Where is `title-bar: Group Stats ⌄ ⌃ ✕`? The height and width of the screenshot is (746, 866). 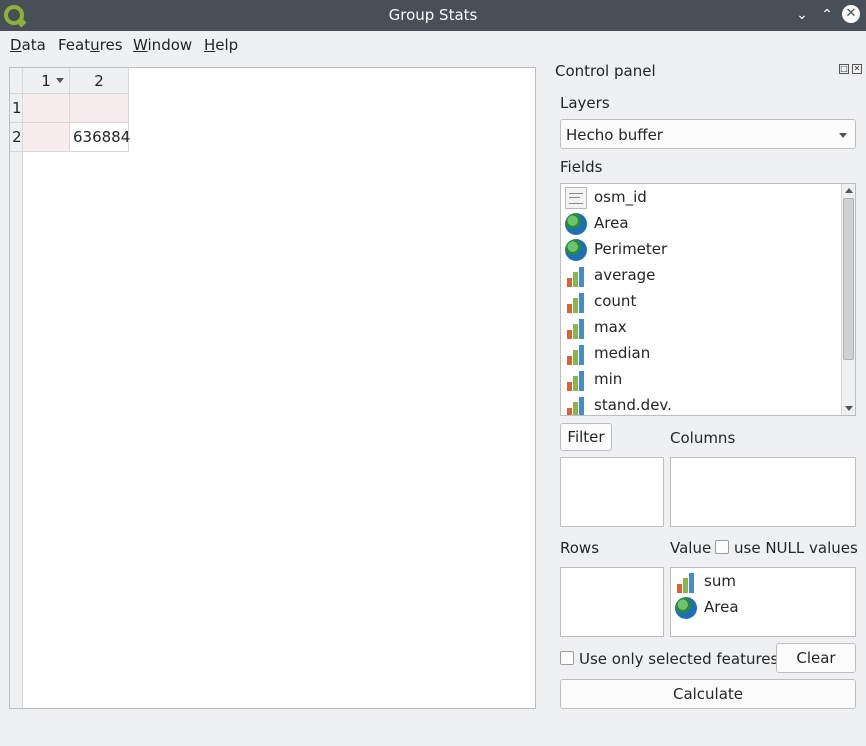
title-bar: Group Stats ⌄ ⌃ ✕ is located at coordinates (433, 15).